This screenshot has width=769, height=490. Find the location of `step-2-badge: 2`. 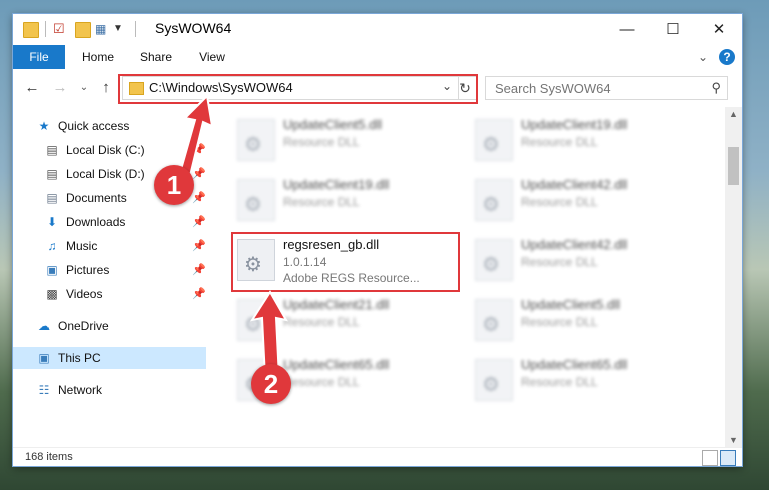

step-2-badge: 2 is located at coordinates (271, 384).